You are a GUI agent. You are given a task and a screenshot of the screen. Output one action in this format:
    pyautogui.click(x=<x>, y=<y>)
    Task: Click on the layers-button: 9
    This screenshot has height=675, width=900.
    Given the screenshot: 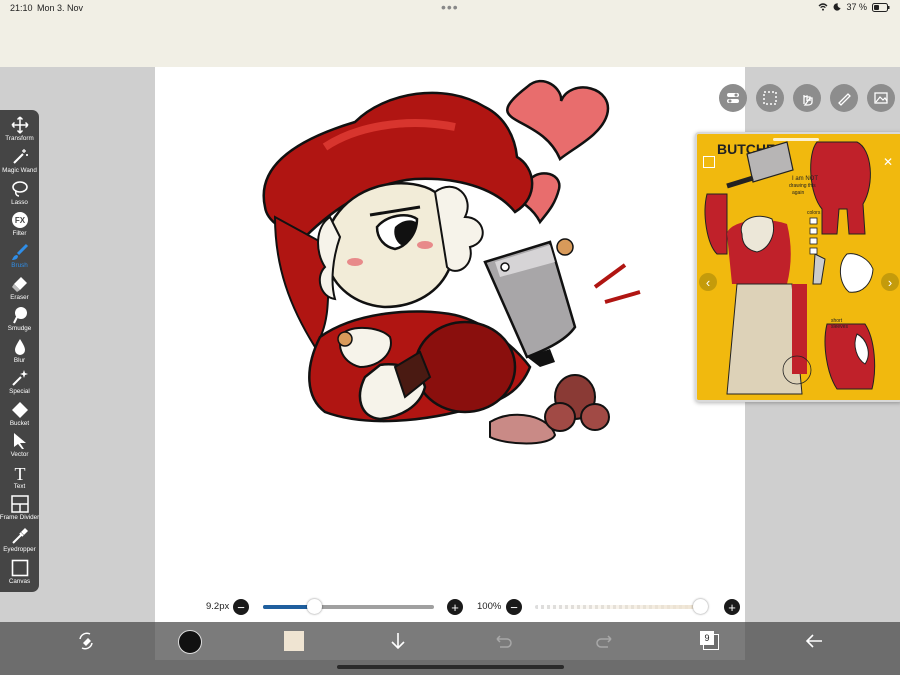 What is the action you would take?
    pyautogui.click(x=710, y=641)
    